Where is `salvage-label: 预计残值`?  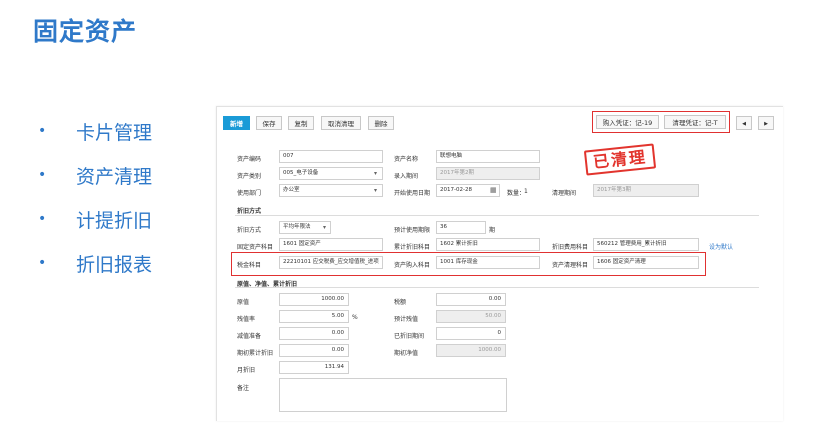 salvage-label: 预计残值 is located at coordinates (406, 319).